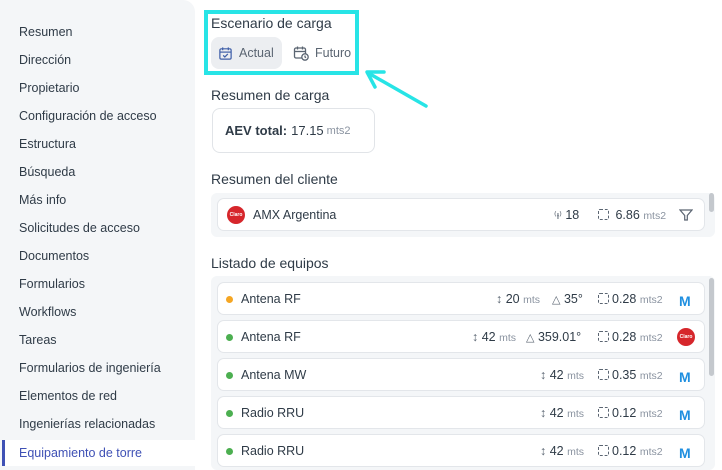 The height and width of the screenshot is (470, 722). Describe the element at coordinates (42, 200) in the screenshot. I see `sidebar-item-mas-info: Más info` at that location.